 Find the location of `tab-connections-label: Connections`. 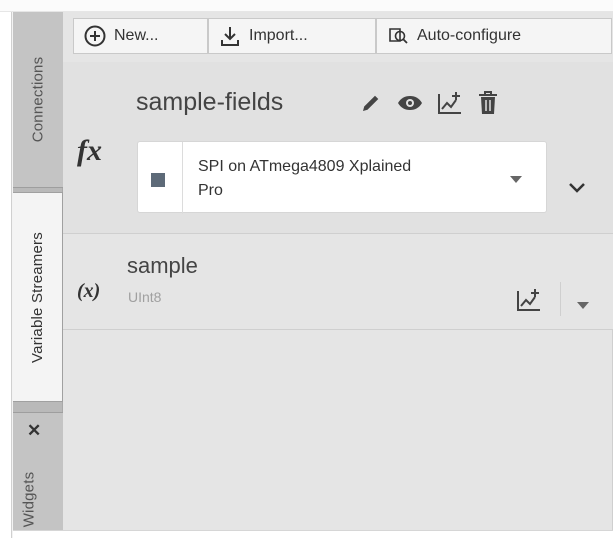

tab-connections-label: Connections is located at coordinates (38, 99).